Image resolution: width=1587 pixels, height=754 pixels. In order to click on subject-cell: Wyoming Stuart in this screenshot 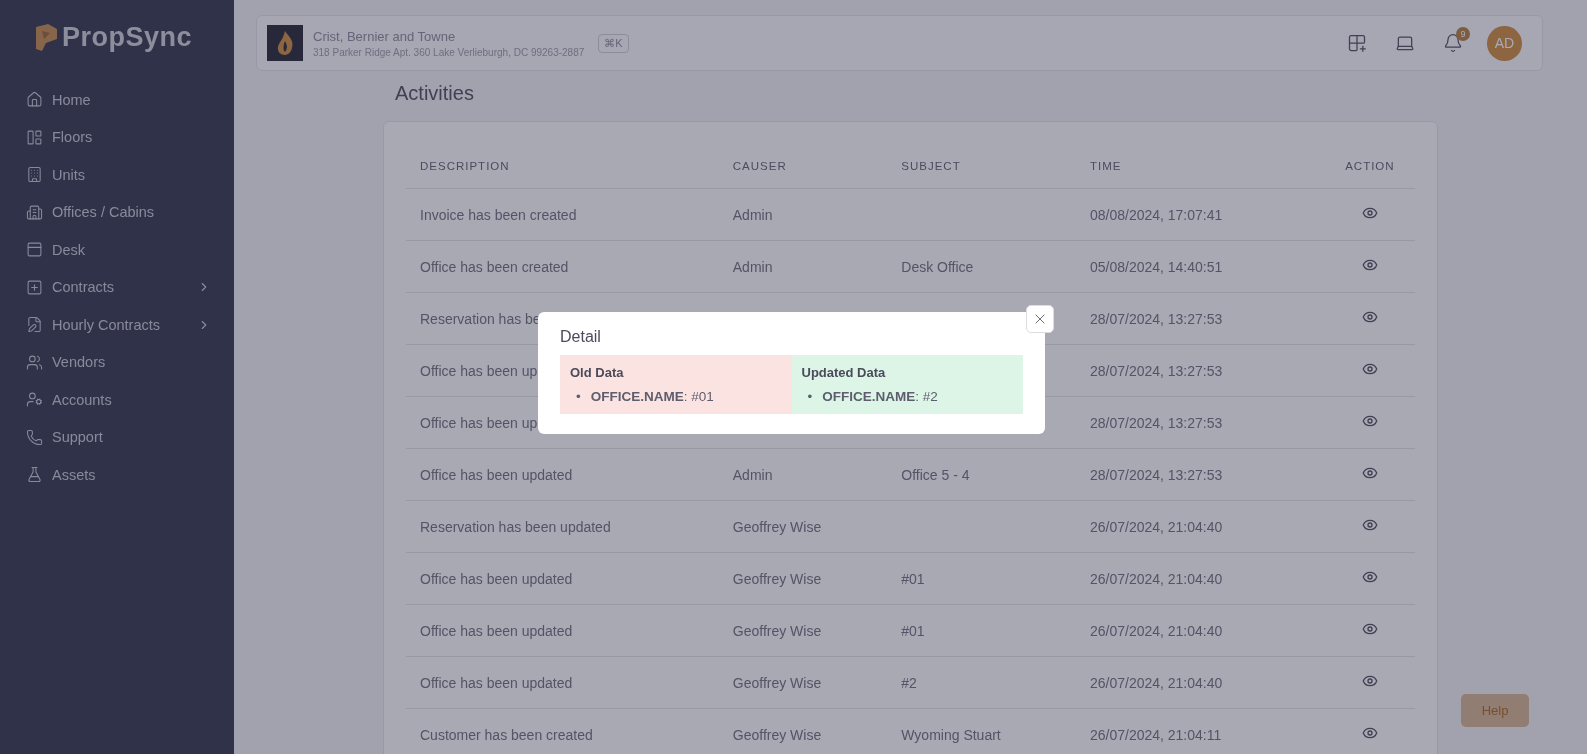, I will do `click(951, 734)`.